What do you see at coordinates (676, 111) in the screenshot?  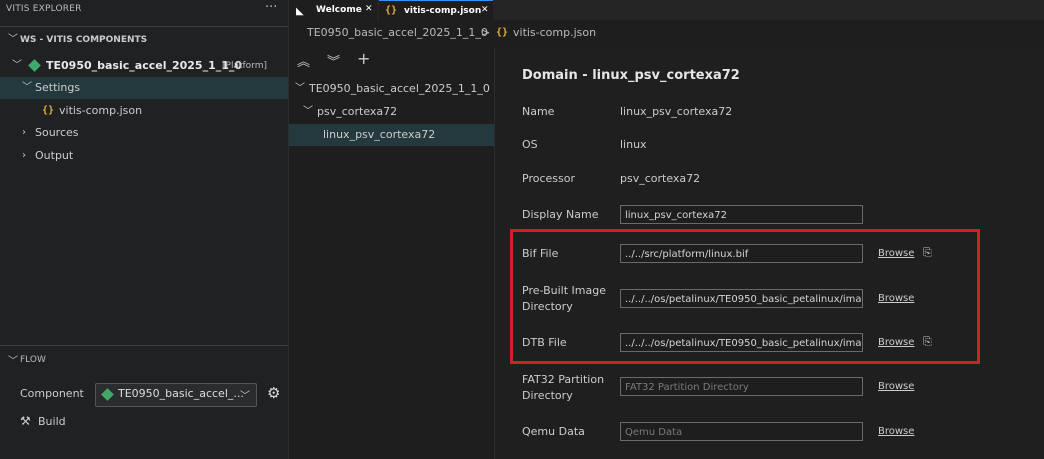 I see `name-value: linux_psv_cortexa72` at bounding box center [676, 111].